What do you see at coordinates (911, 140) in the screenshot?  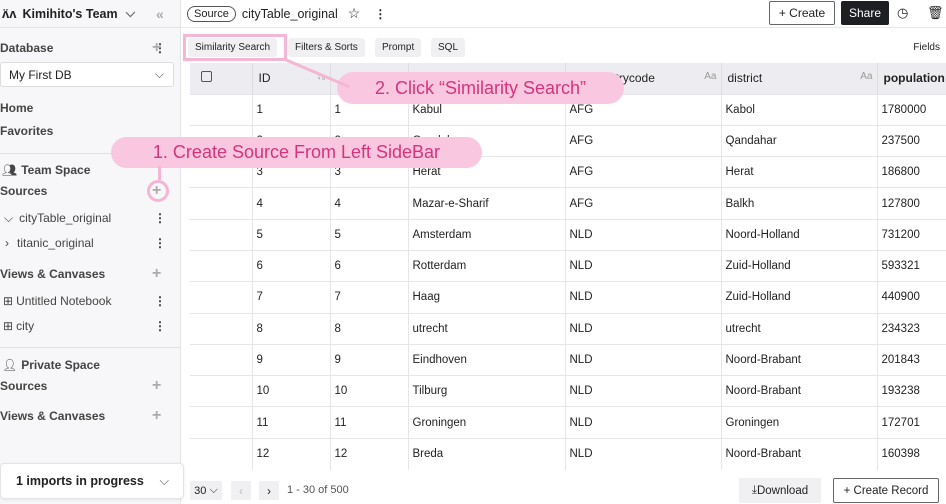 I see `table-cell: 237500` at bounding box center [911, 140].